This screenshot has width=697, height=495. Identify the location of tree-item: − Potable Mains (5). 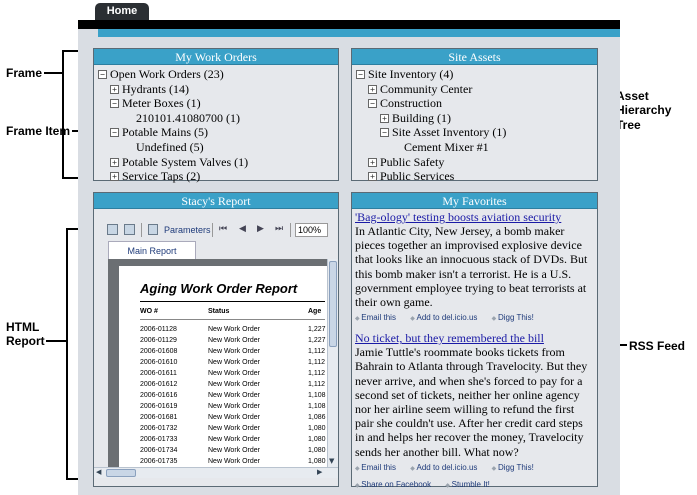
(218, 132).